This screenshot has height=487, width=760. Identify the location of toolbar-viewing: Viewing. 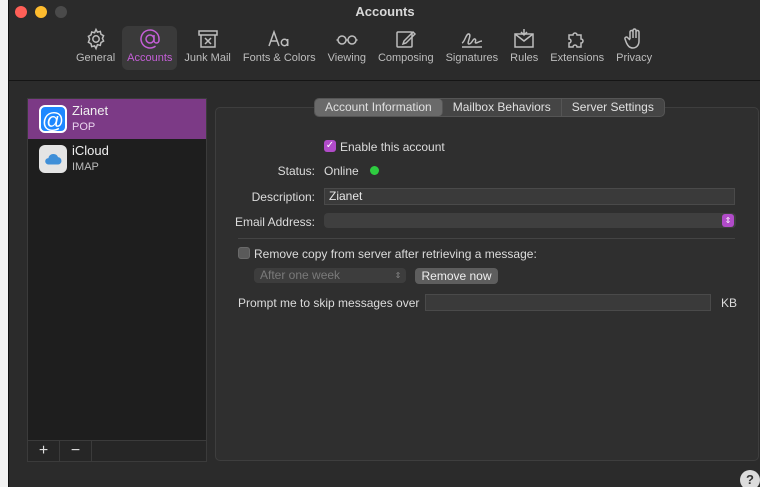
(347, 48).